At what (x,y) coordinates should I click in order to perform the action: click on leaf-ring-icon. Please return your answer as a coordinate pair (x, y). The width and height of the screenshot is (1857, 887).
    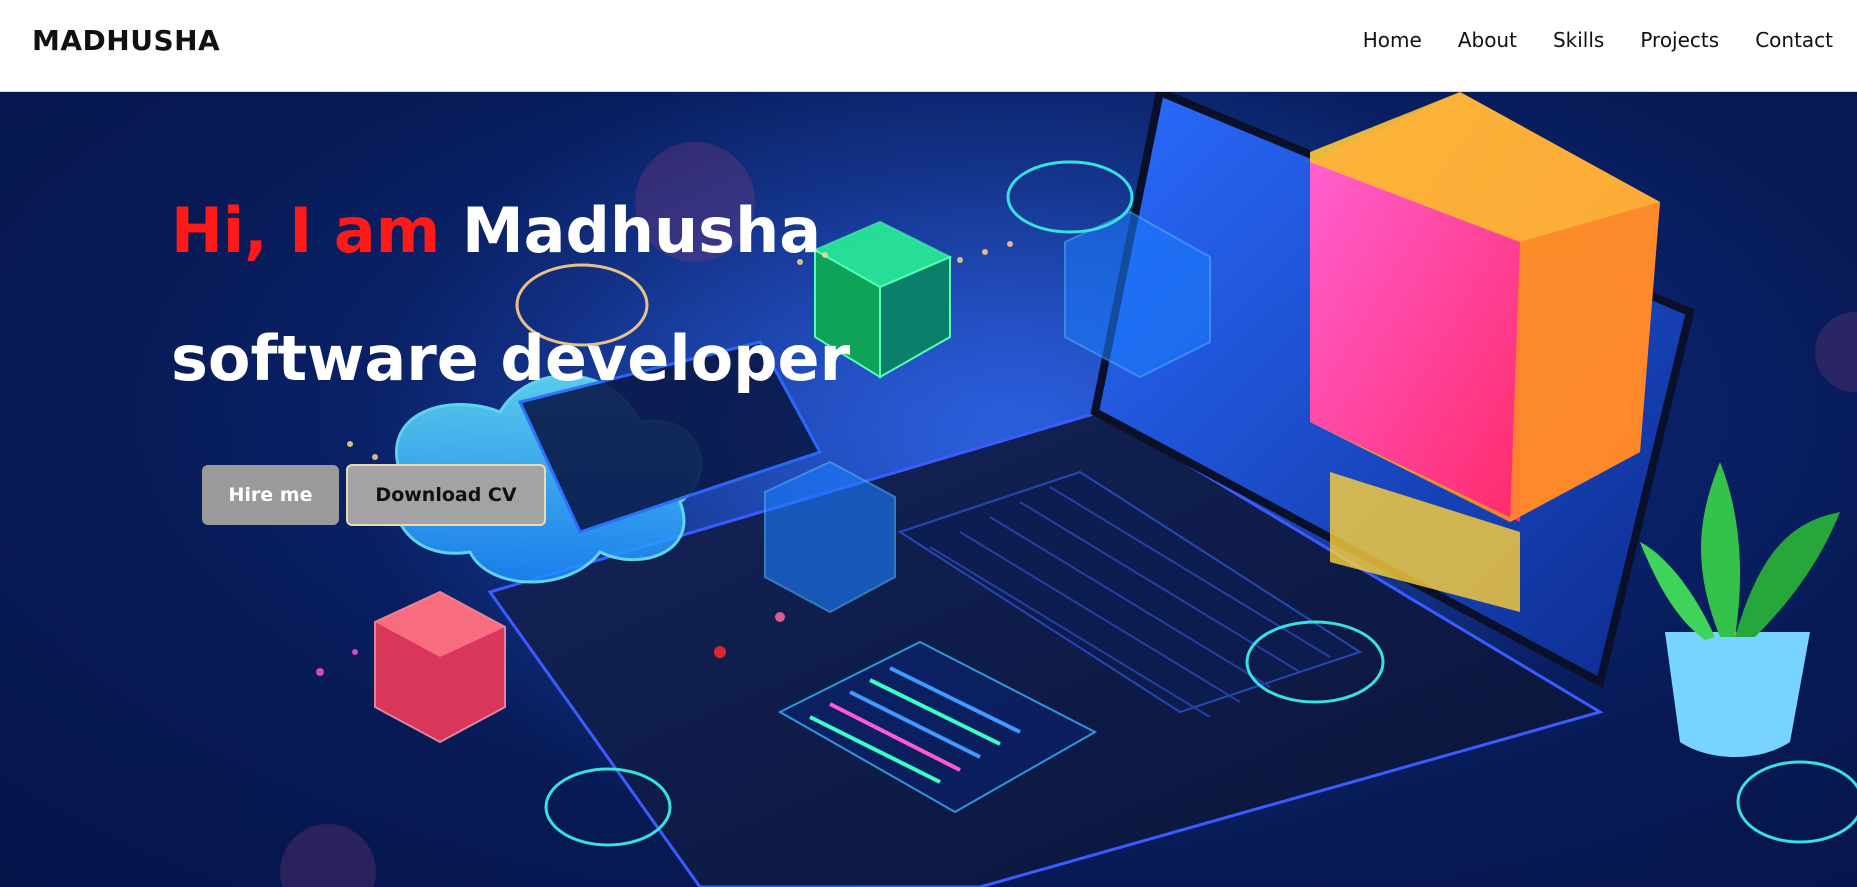
    Looking at the image, I should click on (1796, 802).